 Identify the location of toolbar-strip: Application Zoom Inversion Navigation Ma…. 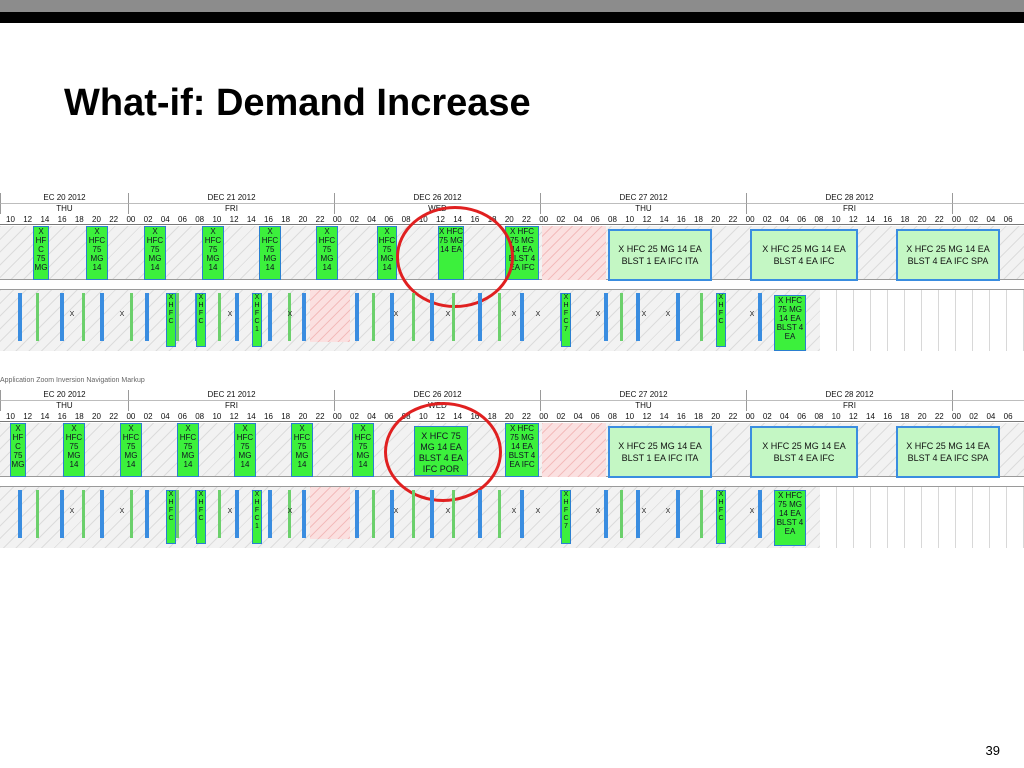
(72, 380).